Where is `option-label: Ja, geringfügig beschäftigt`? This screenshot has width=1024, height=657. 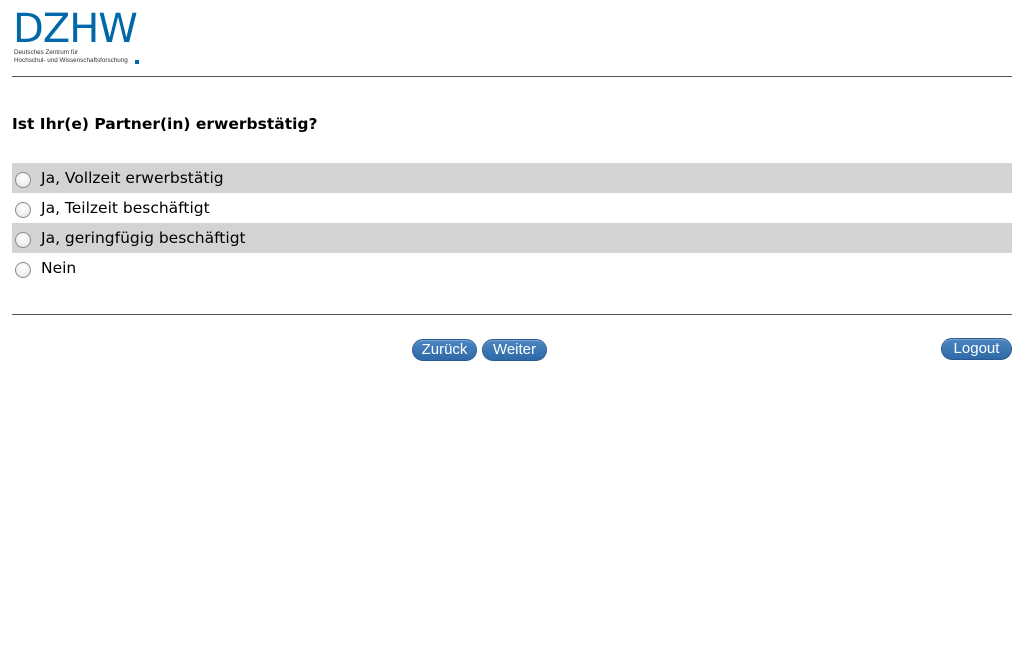
option-label: Ja, geringfügig beschäftigt is located at coordinates (143, 237).